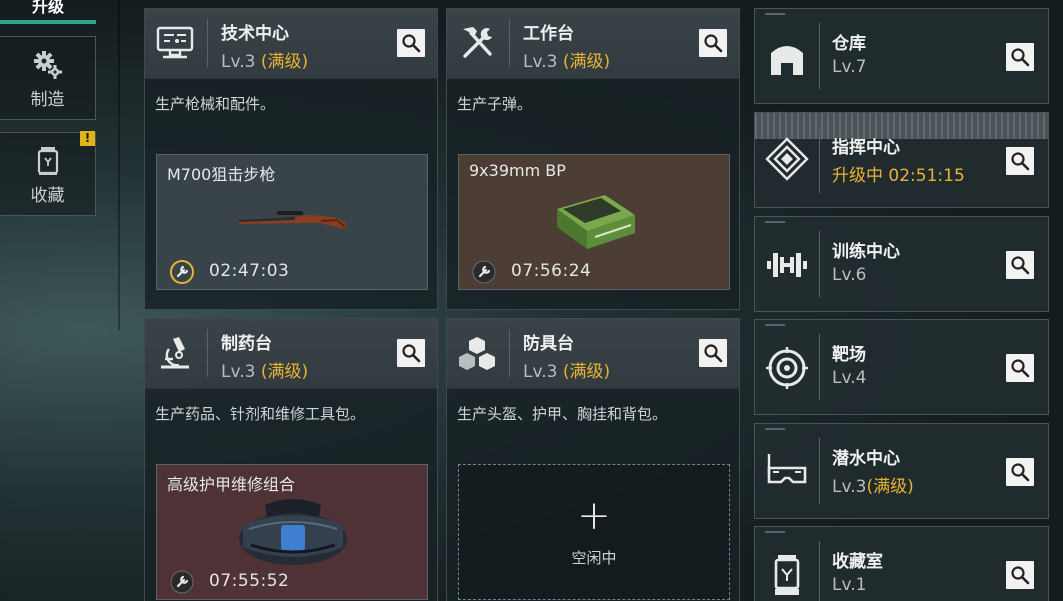  What do you see at coordinates (47, 65) in the screenshot?
I see `gear-icon` at bounding box center [47, 65].